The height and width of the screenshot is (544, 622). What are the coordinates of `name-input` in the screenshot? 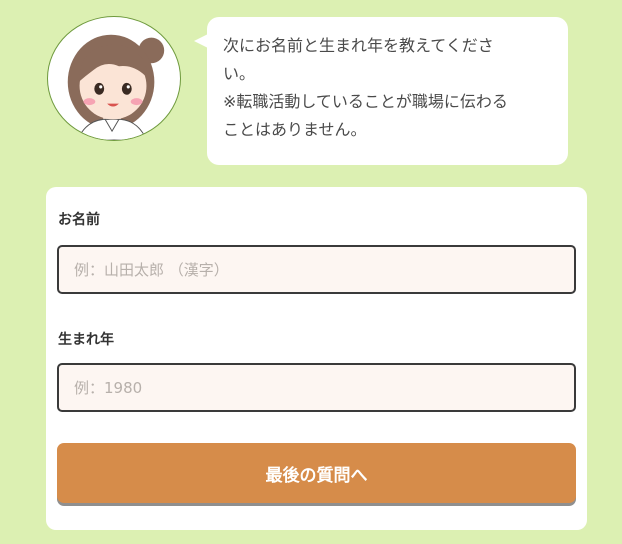 It's located at (316, 269).